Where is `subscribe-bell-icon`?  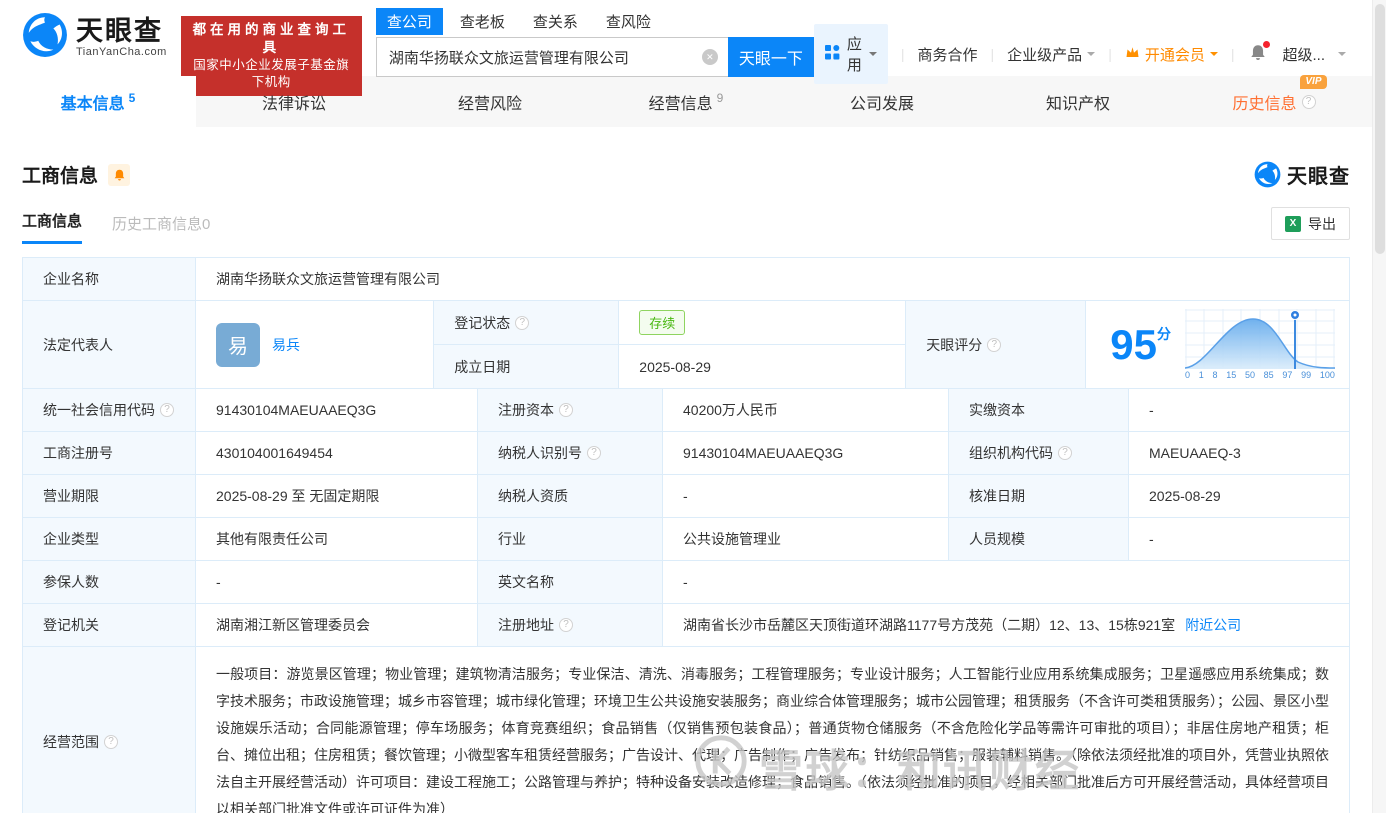
subscribe-bell-icon is located at coordinates (119, 174).